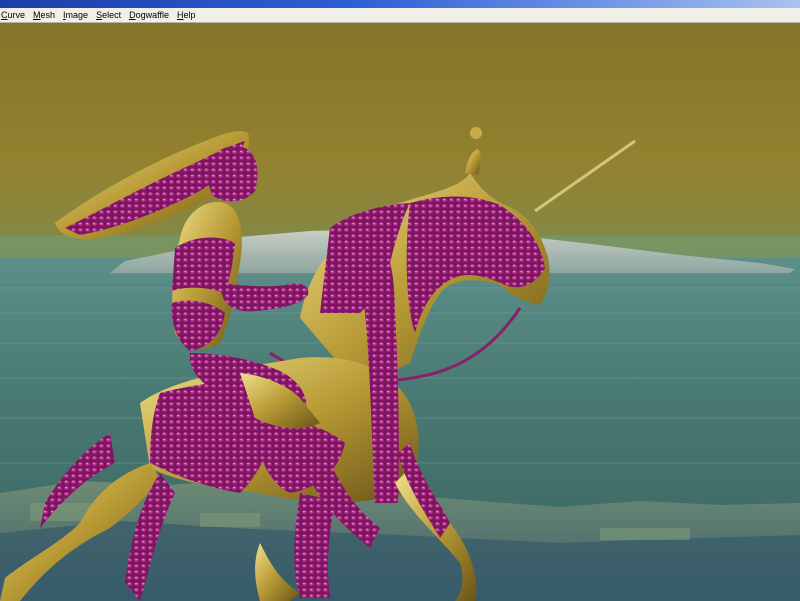  I want to click on menu-image-rest: mage, so click(77, 14).